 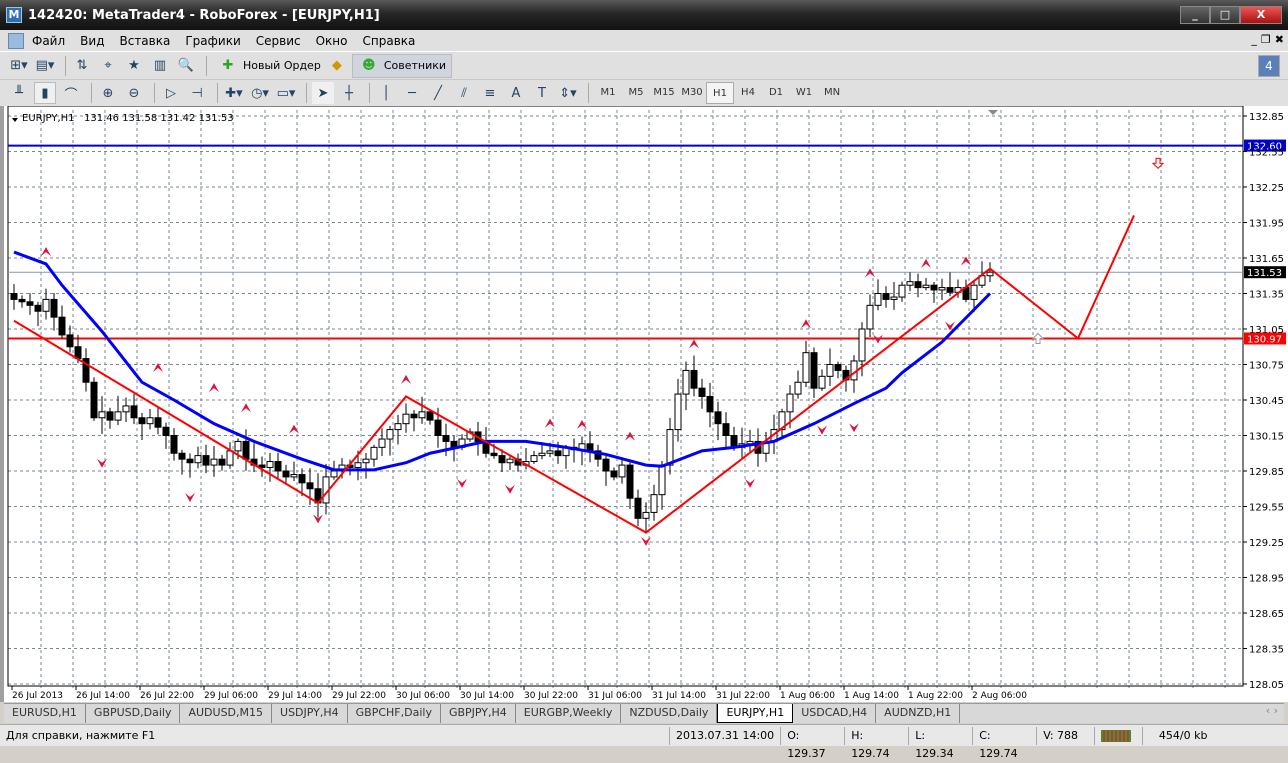 I want to click on text-label-icon: T, so click(x=542, y=93).